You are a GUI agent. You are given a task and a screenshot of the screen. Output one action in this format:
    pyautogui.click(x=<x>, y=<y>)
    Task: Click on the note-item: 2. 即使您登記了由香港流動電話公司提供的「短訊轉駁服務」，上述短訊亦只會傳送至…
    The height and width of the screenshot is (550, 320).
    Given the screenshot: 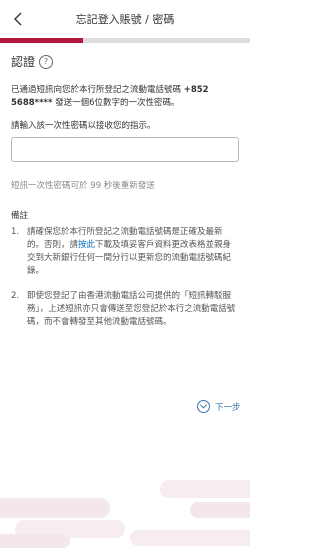 What is the action you would take?
    pyautogui.click(x=125, y=309)
    